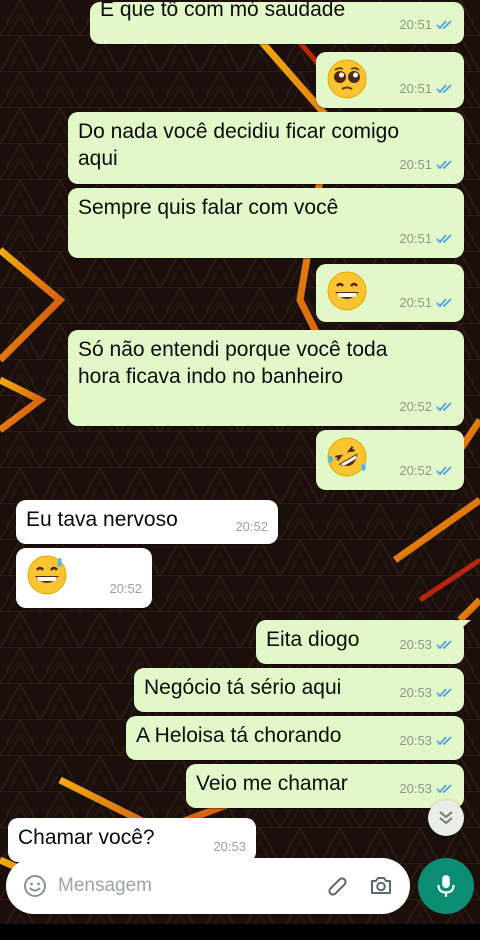 This screenshot has height=940, width=480. What do you see at coordinates (233, 349) in the screenshot?
I see `message-text-line: Só não entendi porque você toda` at bounding box center [233, 349].